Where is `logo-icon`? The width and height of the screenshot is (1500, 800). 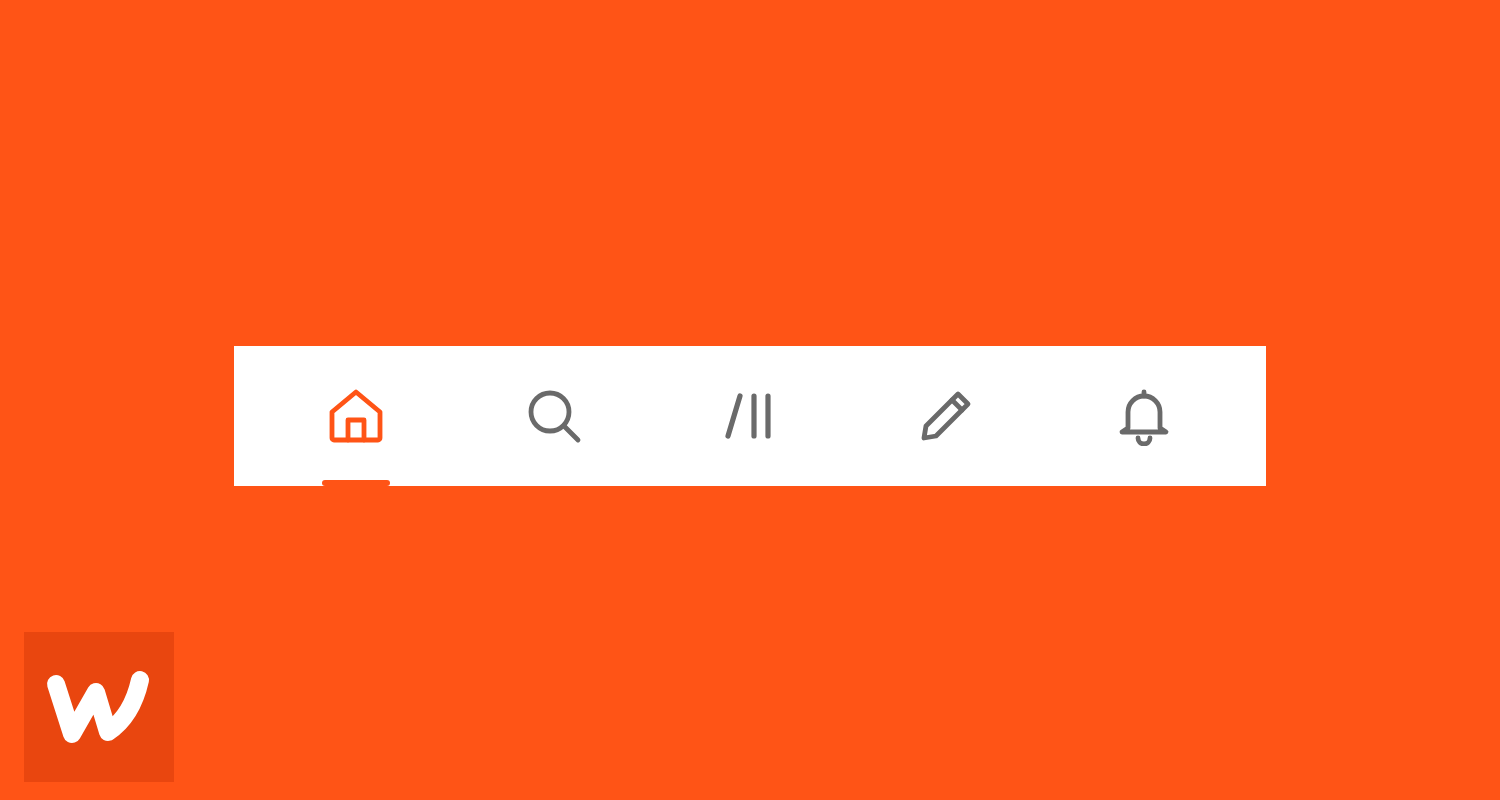 logo-icon is located at coordinates (99, 707).